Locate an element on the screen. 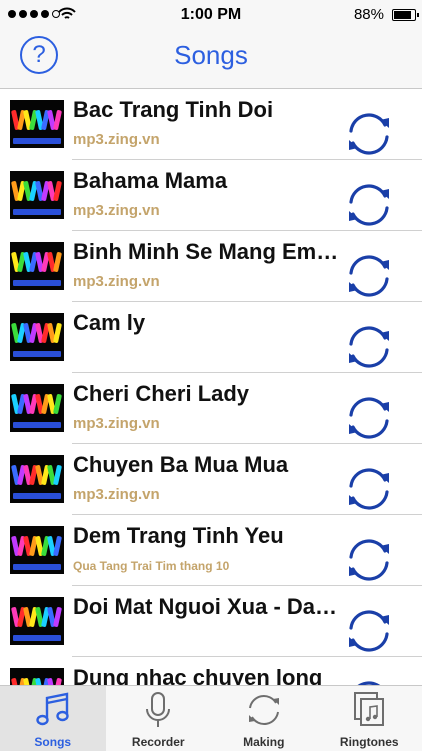  song-row: Cheri Cheri Lady mp3.zing.vn is located at coordinates (211, 408).